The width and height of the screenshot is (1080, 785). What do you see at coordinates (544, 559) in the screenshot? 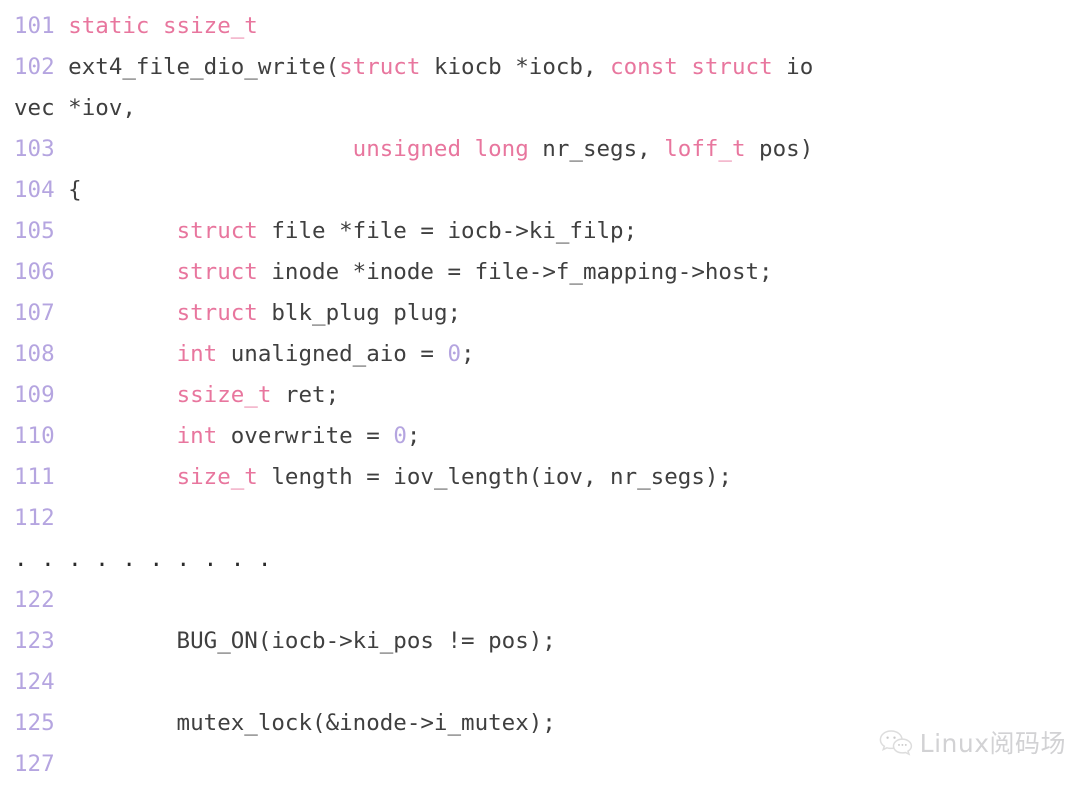
I see `code-ellipsis-line: . . . . . . . . . .` at bounding box center [544, 559].